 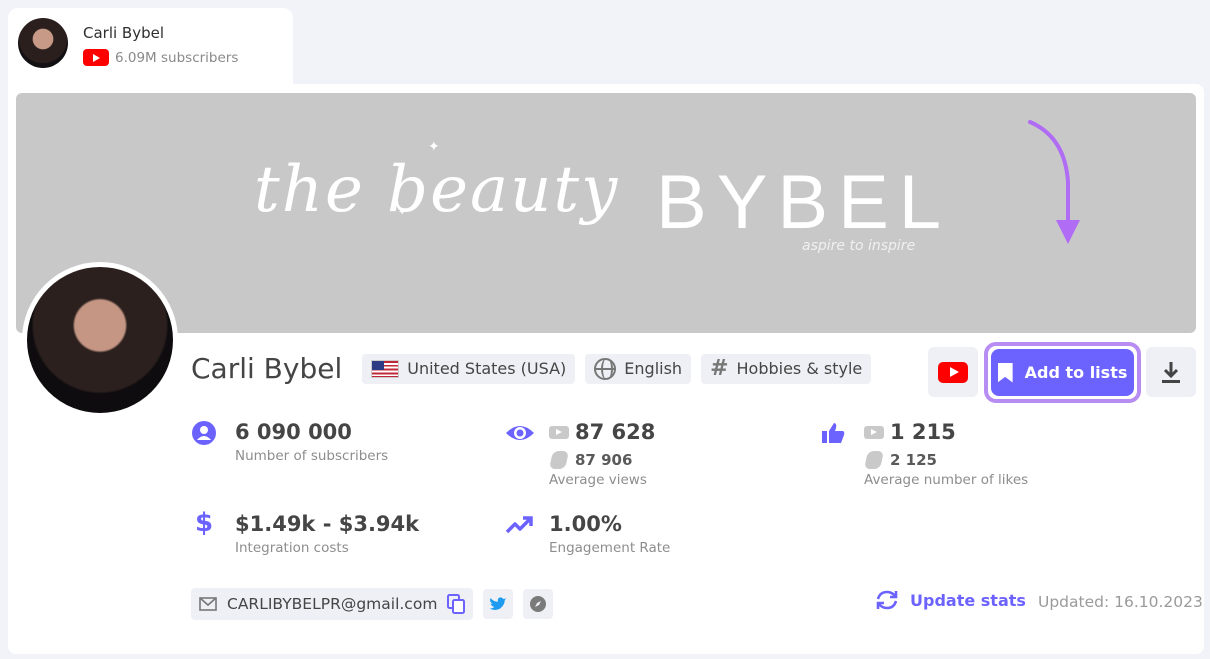 What do you see at coordinates (43, 43) in the screenshot?
I see `channel-avatar-small` at bounding box center [43, 43].